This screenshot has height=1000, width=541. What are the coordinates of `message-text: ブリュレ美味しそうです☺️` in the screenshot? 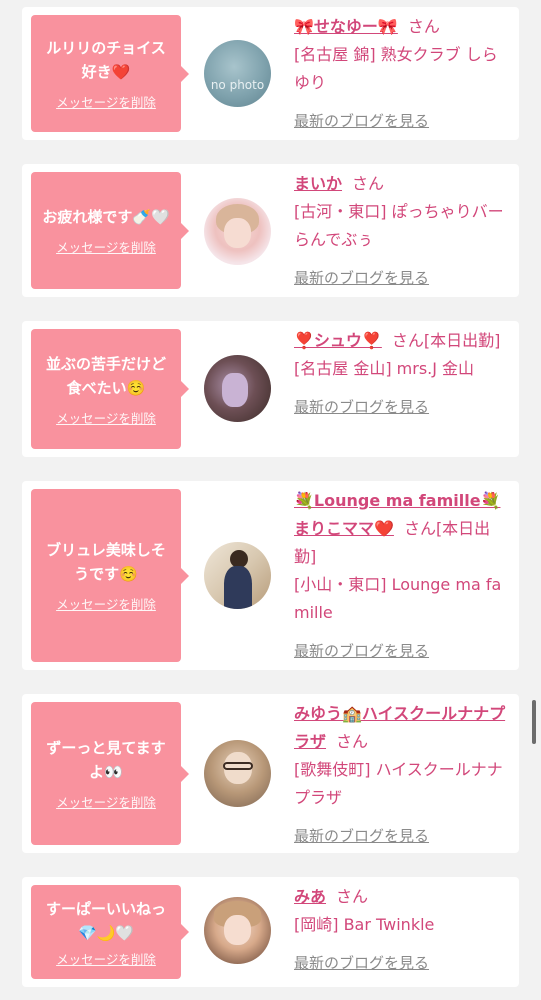 It's located at (106, 562).